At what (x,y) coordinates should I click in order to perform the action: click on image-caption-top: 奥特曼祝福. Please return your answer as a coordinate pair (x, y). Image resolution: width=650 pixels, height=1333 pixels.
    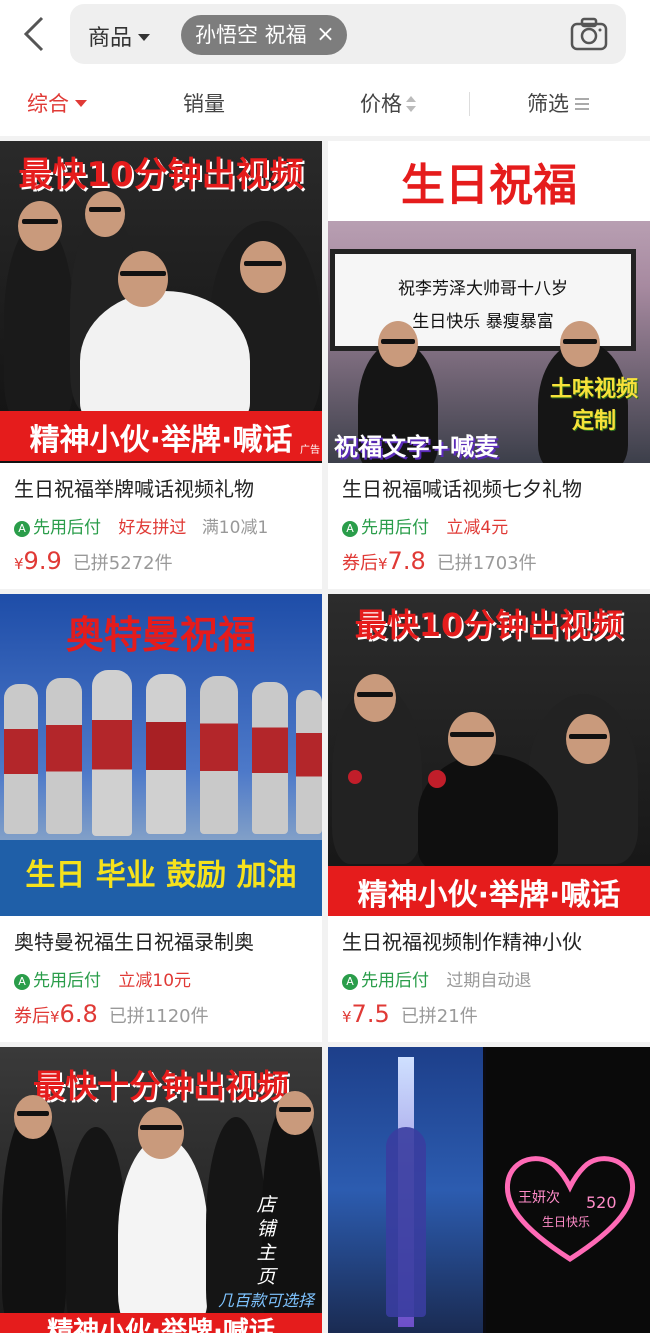
    Looking at the image, I should click on (160, 635).